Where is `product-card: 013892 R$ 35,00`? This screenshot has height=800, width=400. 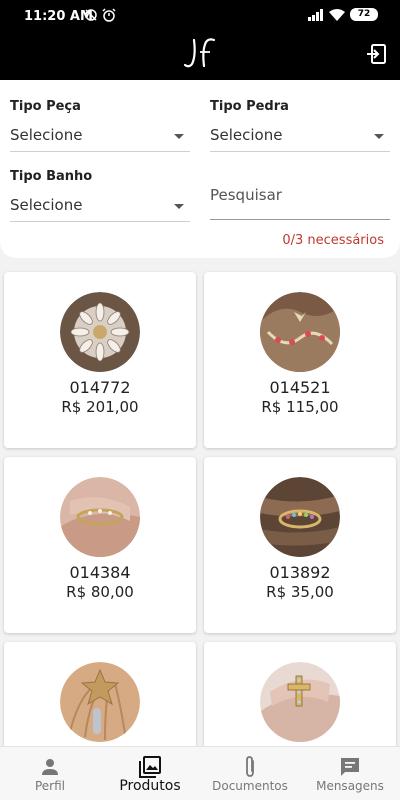
product-card: 013892 R$ 35,00 is located at coordinates (300, 545).